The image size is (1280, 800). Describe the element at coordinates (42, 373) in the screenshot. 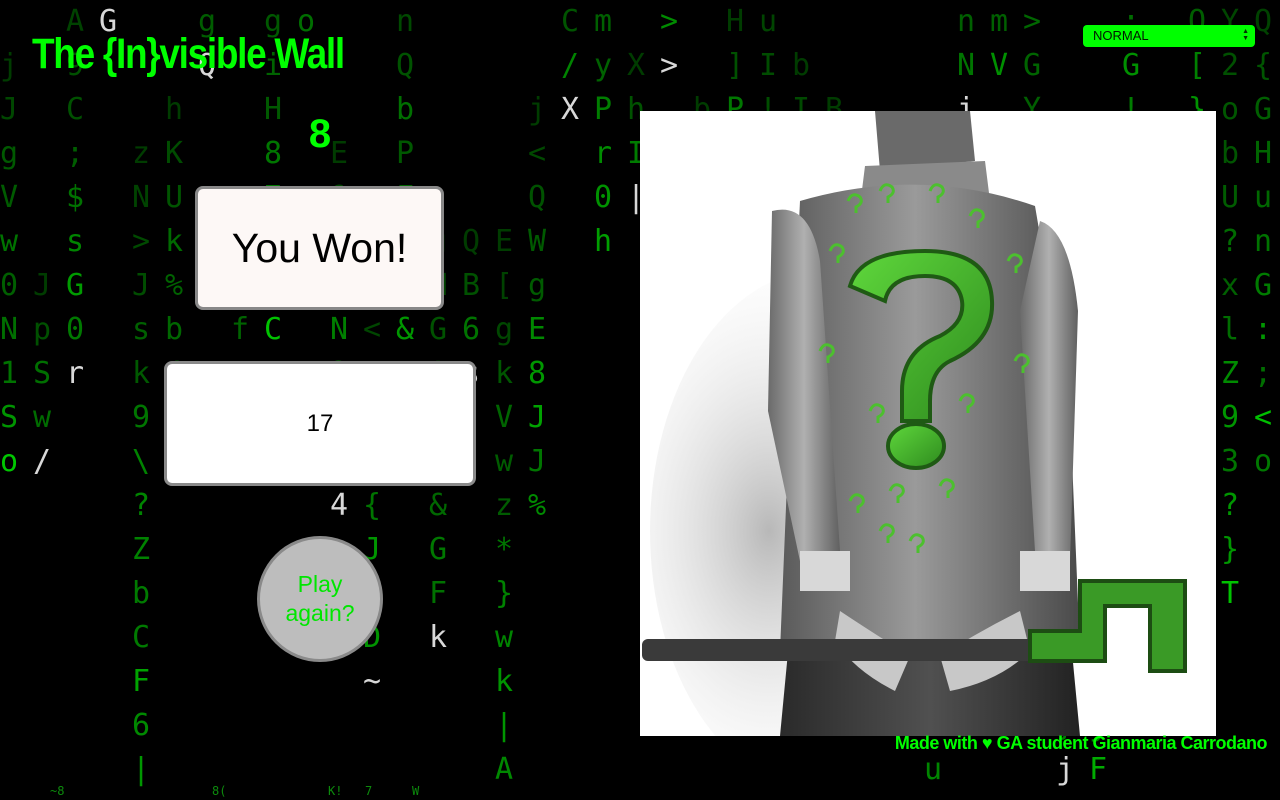

I see `matrix-rain-column: Jp Sw /` at that location.